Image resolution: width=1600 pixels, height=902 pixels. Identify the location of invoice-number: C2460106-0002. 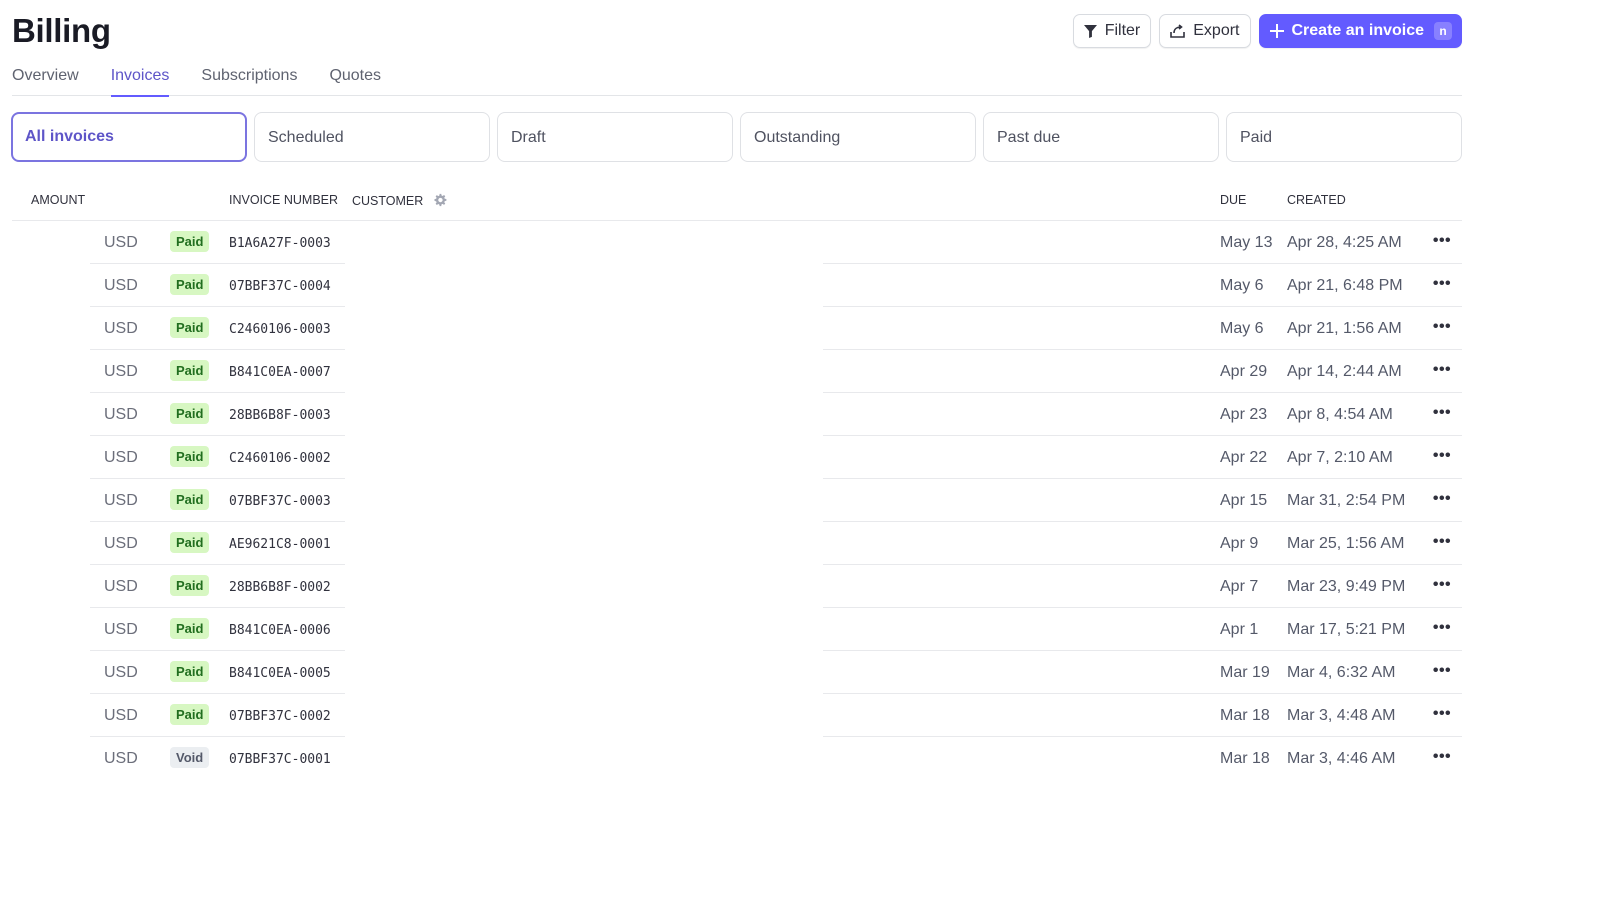
(280, 459).